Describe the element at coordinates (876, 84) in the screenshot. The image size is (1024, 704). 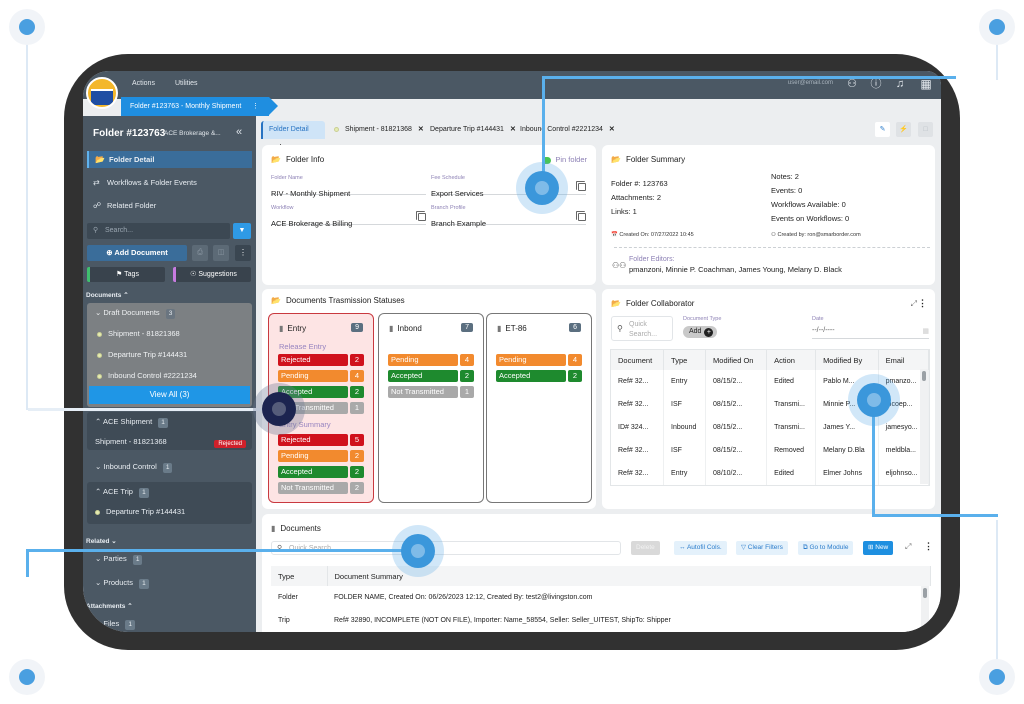
I see `help-icon: ⓘ` at that location.